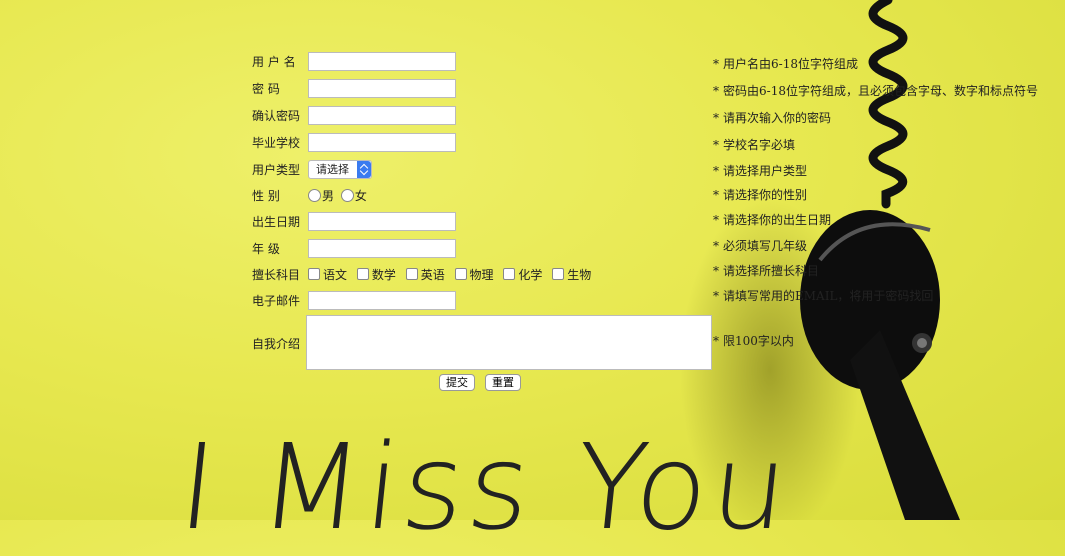 This screenshot has width=1065, height=556. I want to click on gender-female-label: 女, so click(360, 195).